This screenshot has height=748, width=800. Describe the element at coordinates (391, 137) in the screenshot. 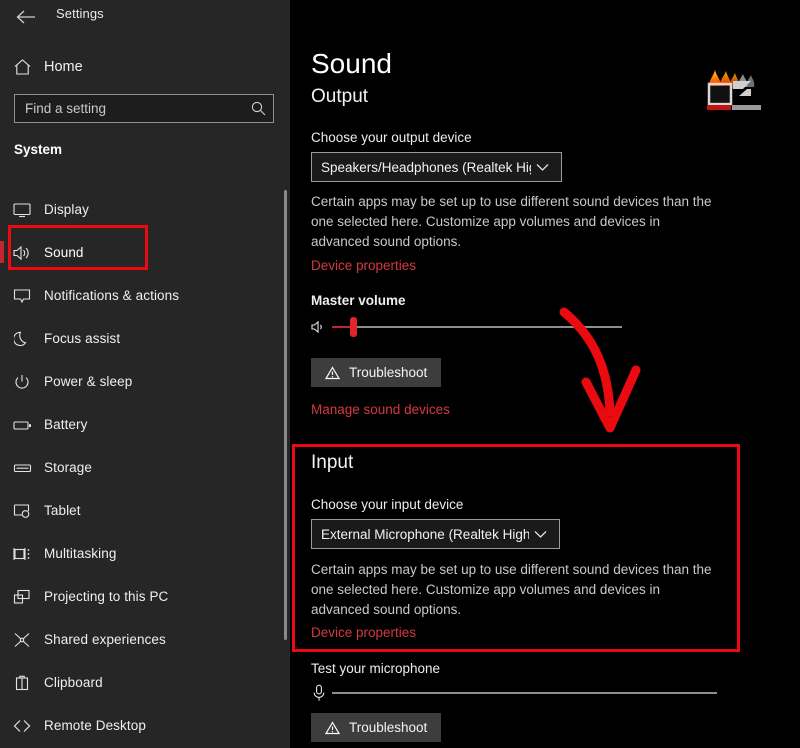

I see `output-device-label: Choose your output device` at that location.